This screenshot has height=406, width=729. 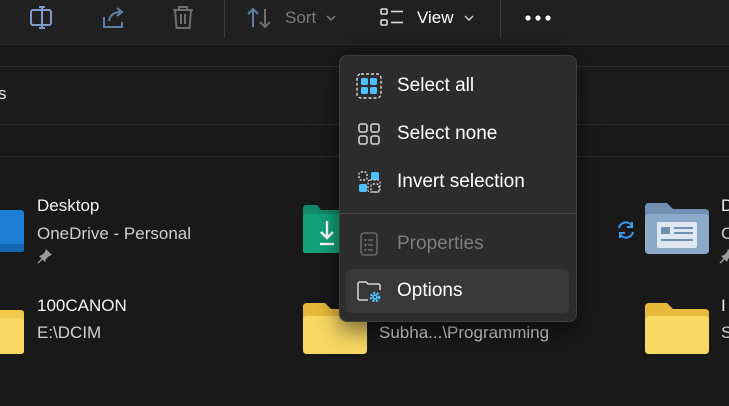 What do you see at coordinates (369, 182) in the screenshot?
I see `invert-selection-icon` at bounding box center [369, 182].